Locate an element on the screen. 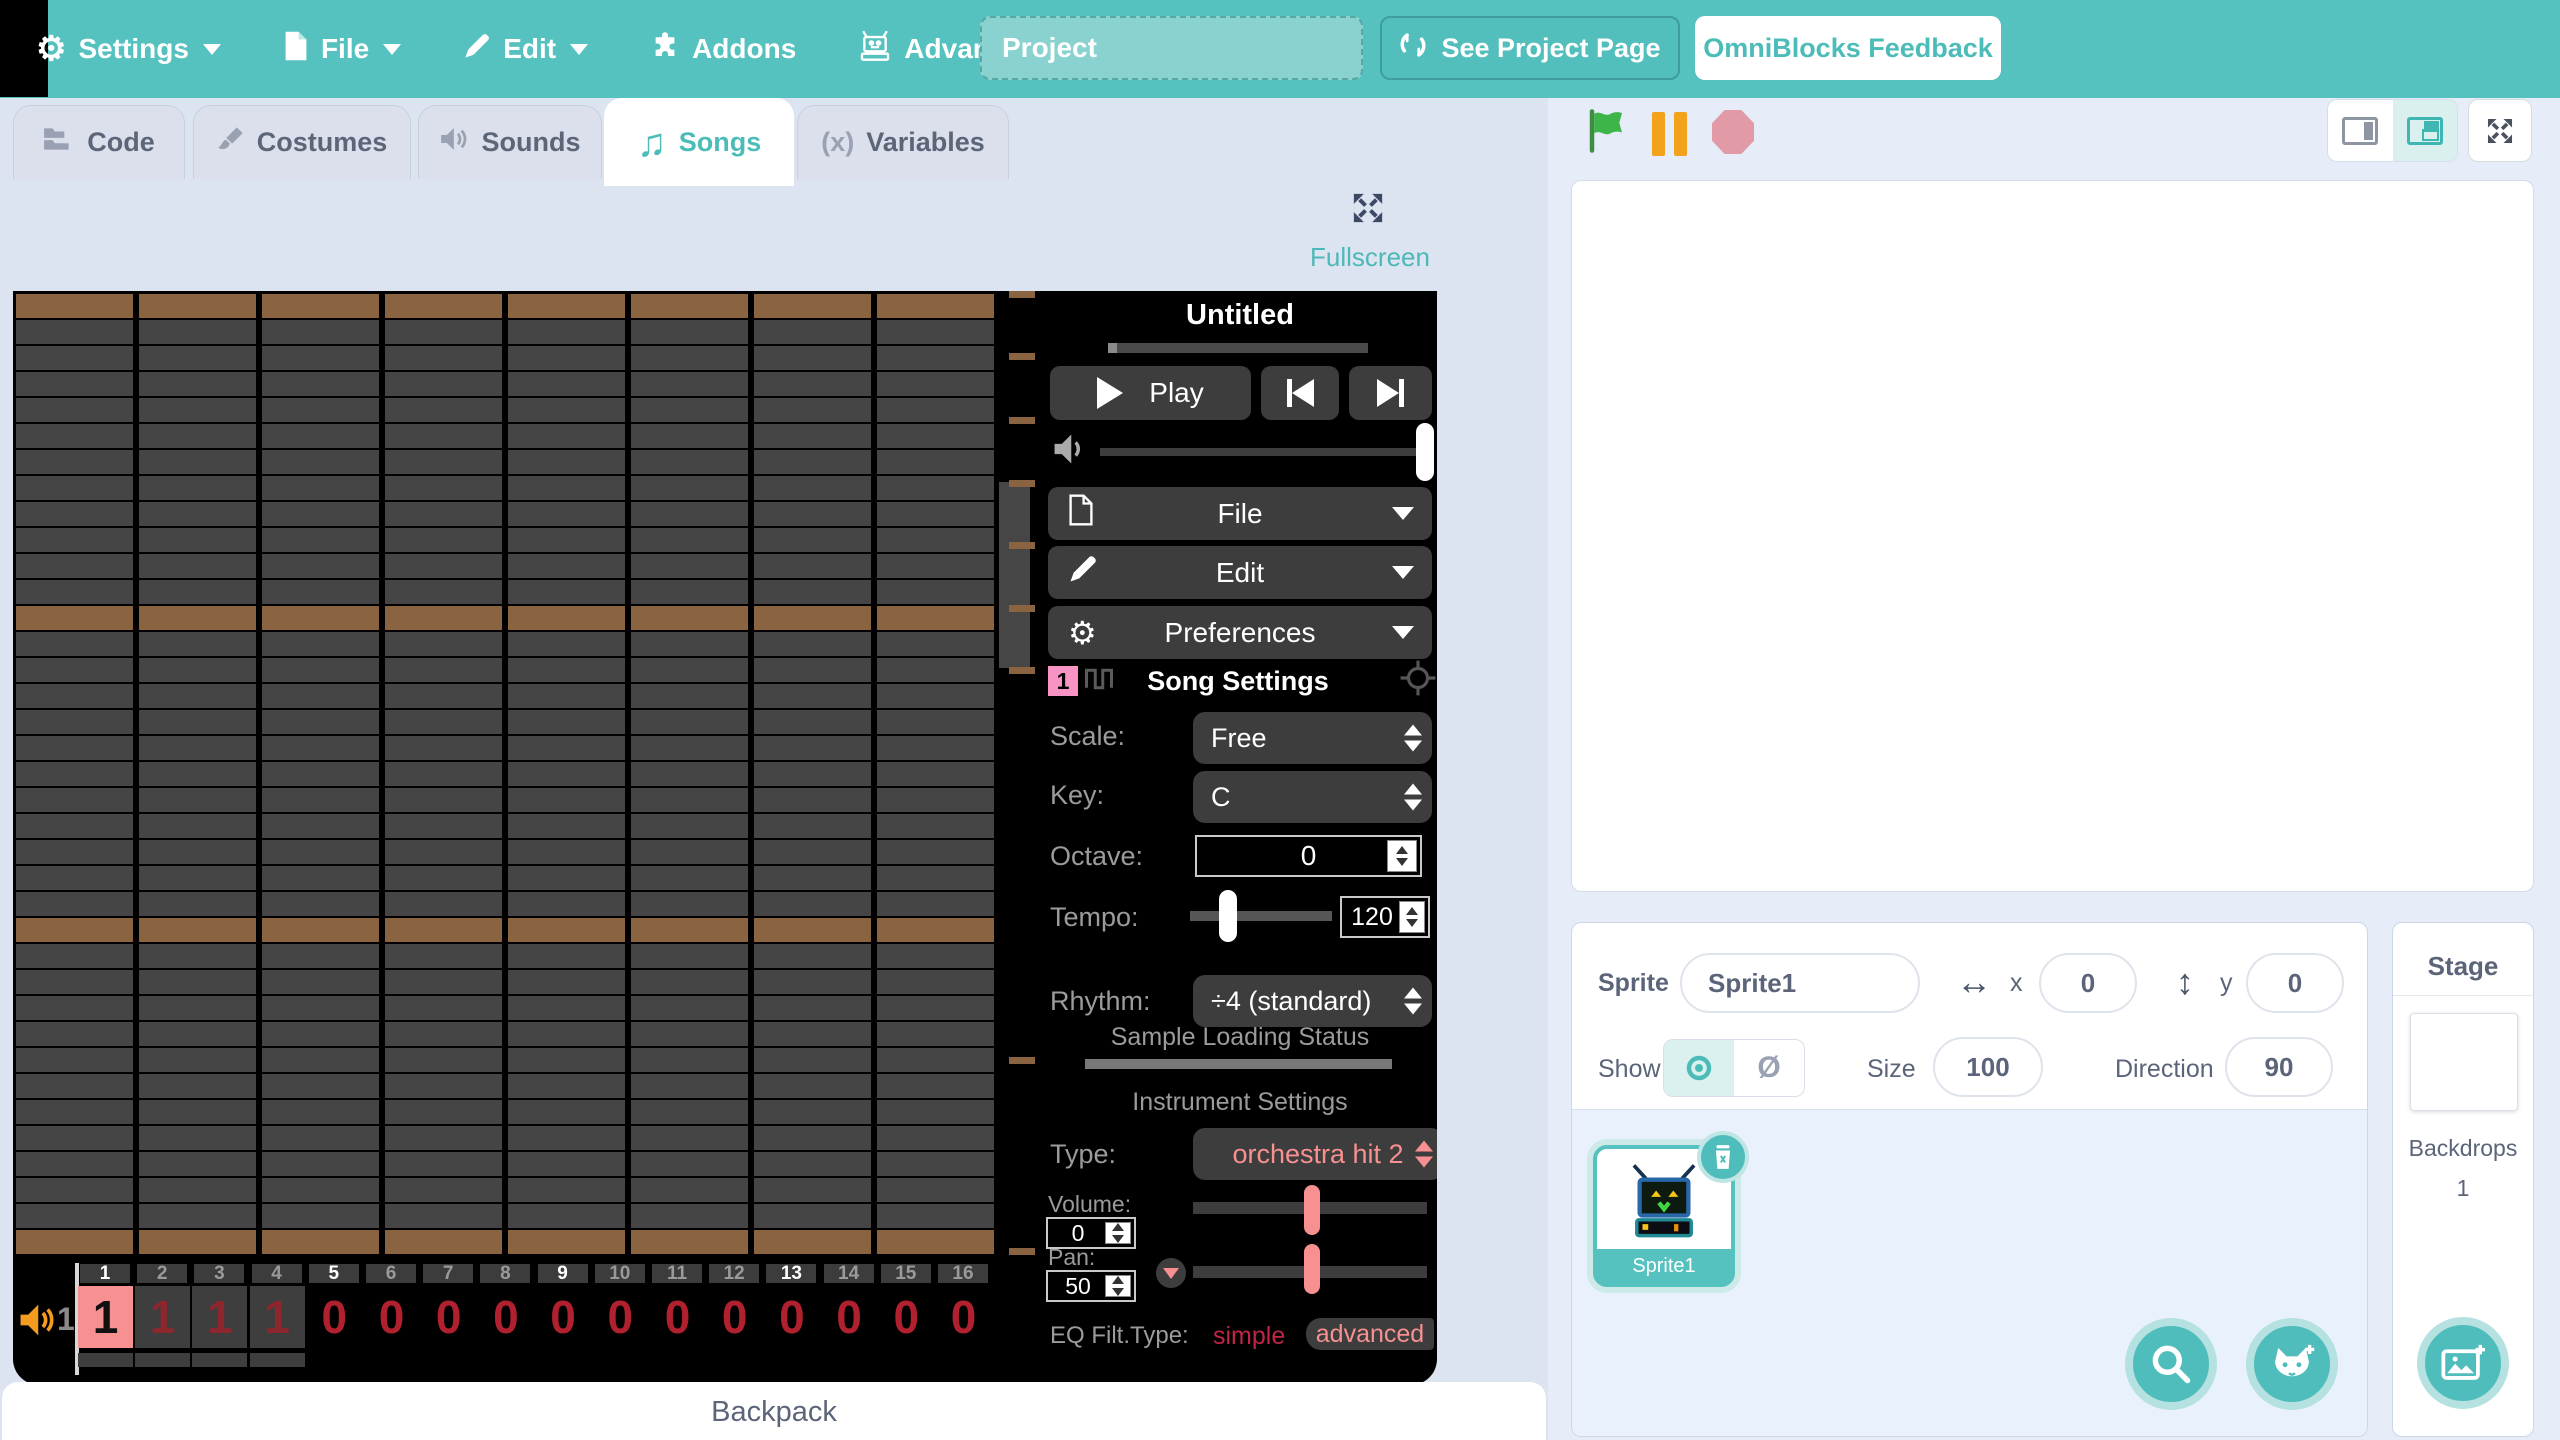 The height and width of the screenshot is (1440, 2560). hide-button: Ø is located at coordinates (1769, 1068).